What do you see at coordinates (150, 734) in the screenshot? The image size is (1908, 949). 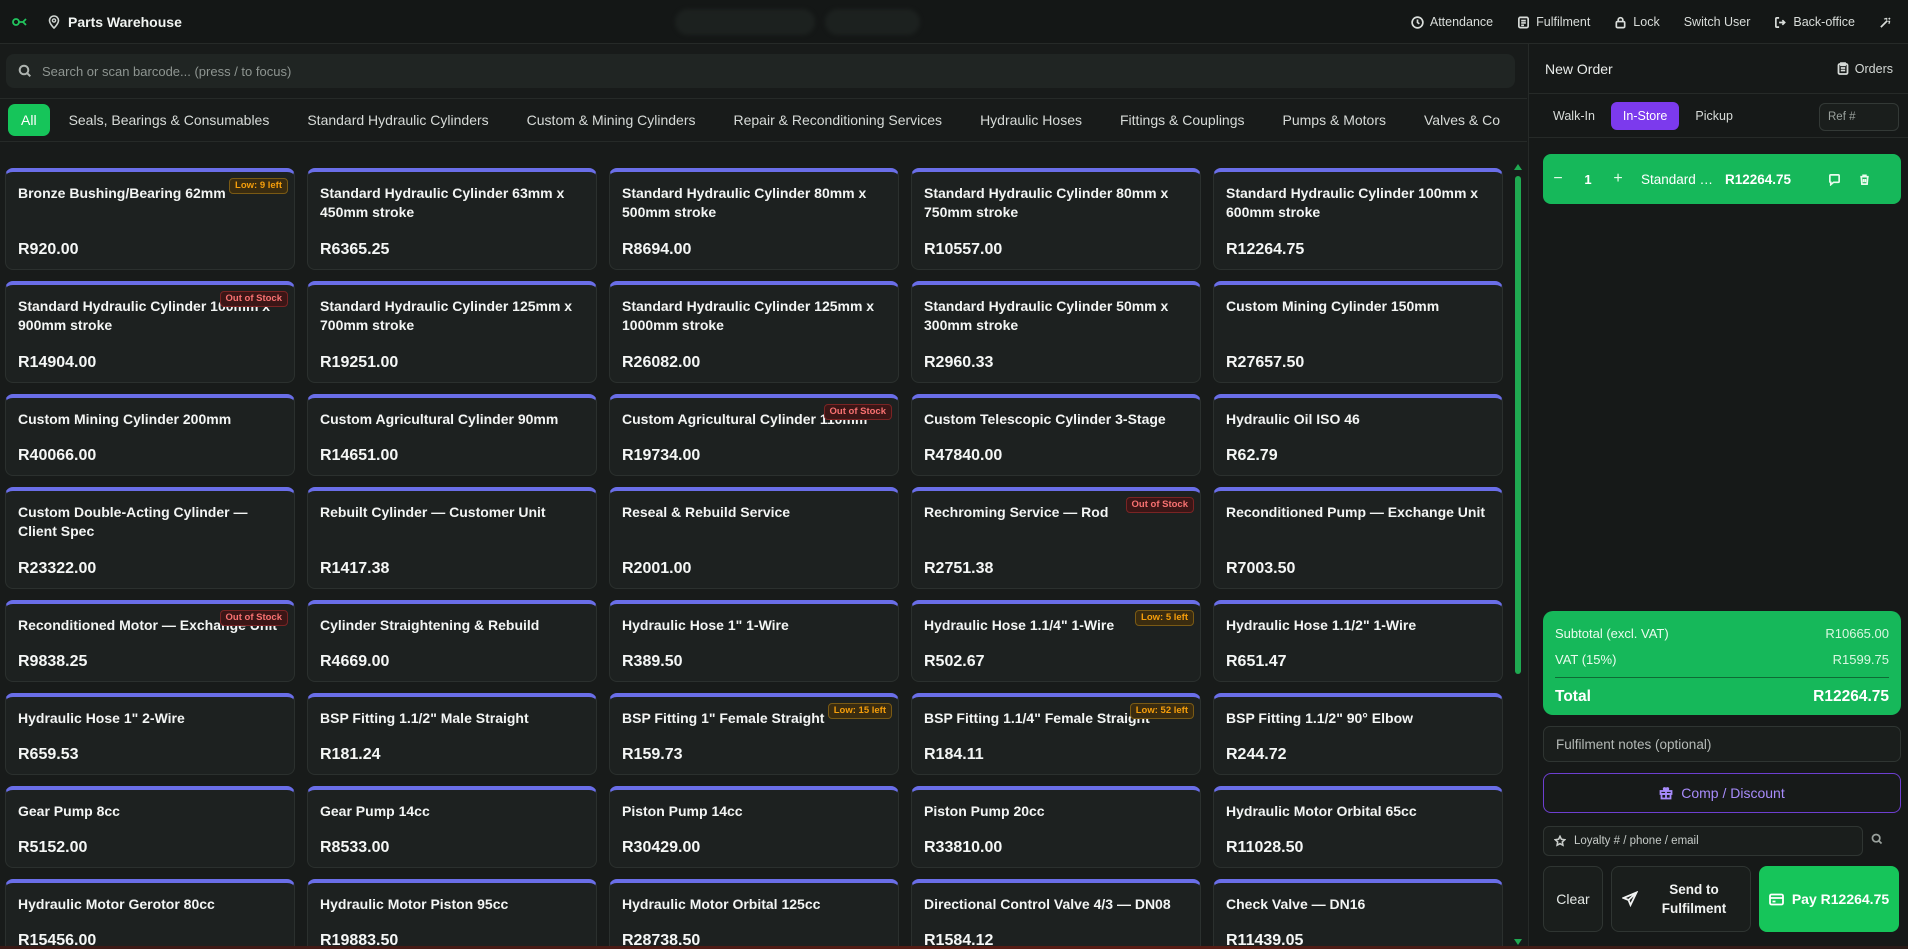 I see `product-card: Hydraulic Hose 1" 2-Wire R659.53` at bounding box center [150, 734].